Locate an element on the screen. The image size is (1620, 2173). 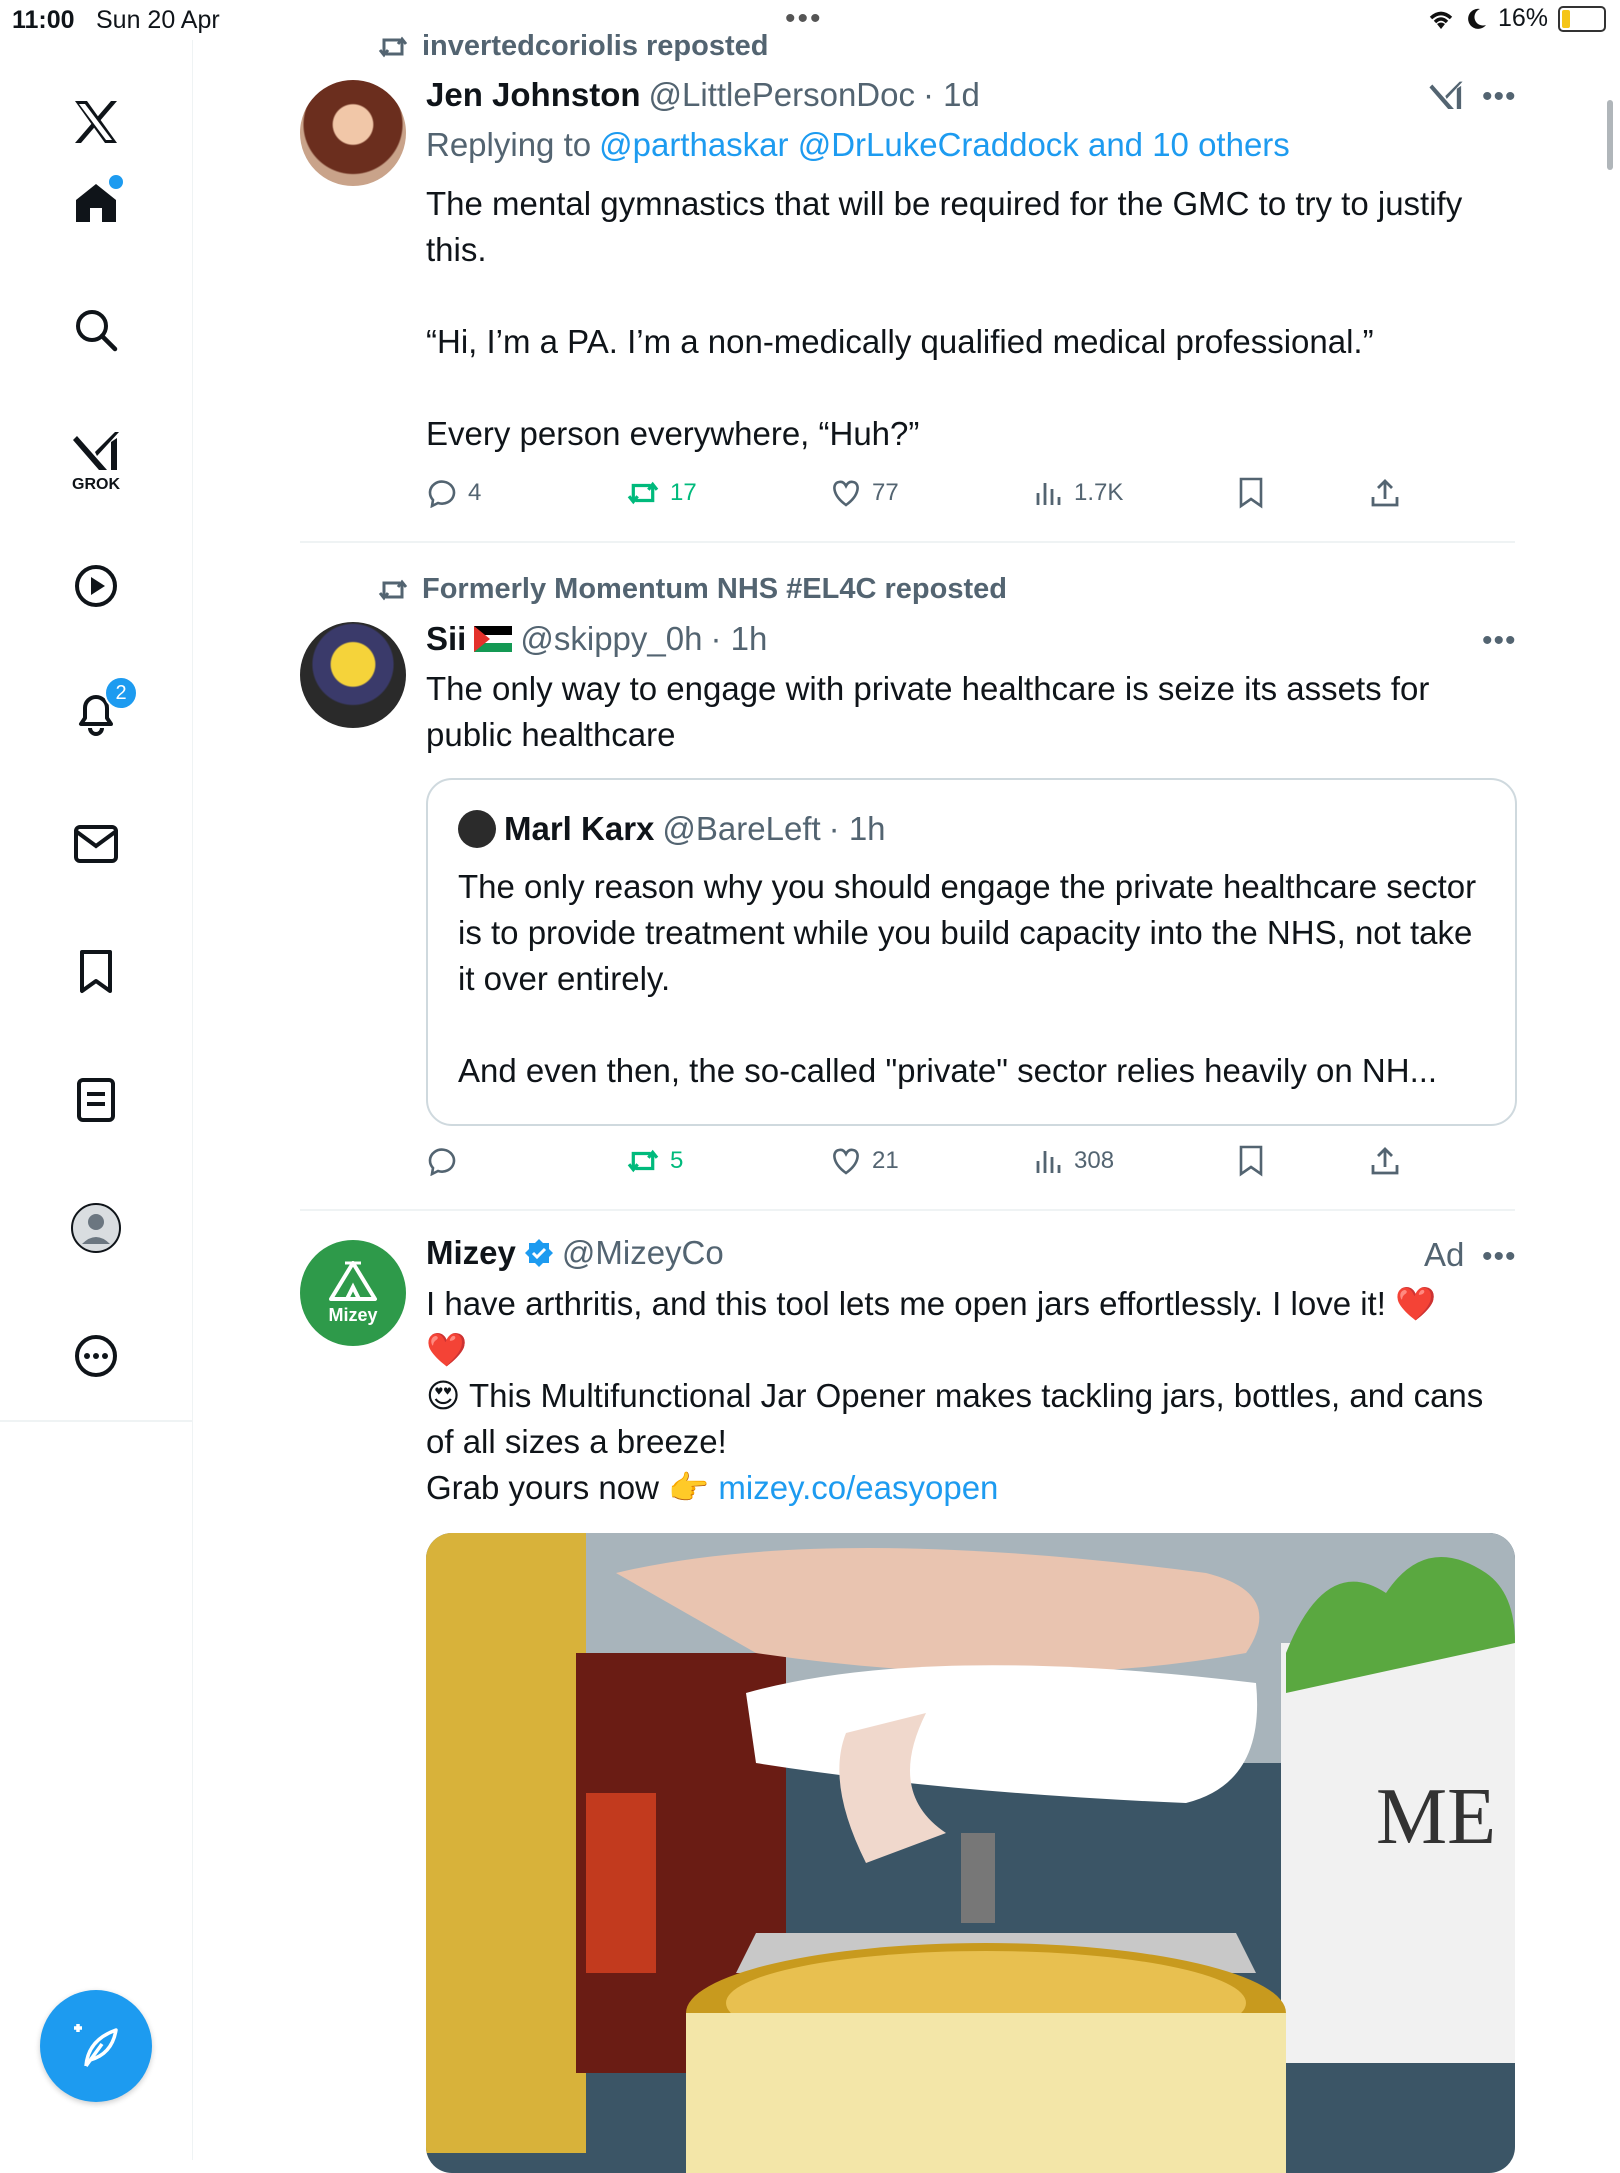
views-icon is located at coordinates (1048, 494).